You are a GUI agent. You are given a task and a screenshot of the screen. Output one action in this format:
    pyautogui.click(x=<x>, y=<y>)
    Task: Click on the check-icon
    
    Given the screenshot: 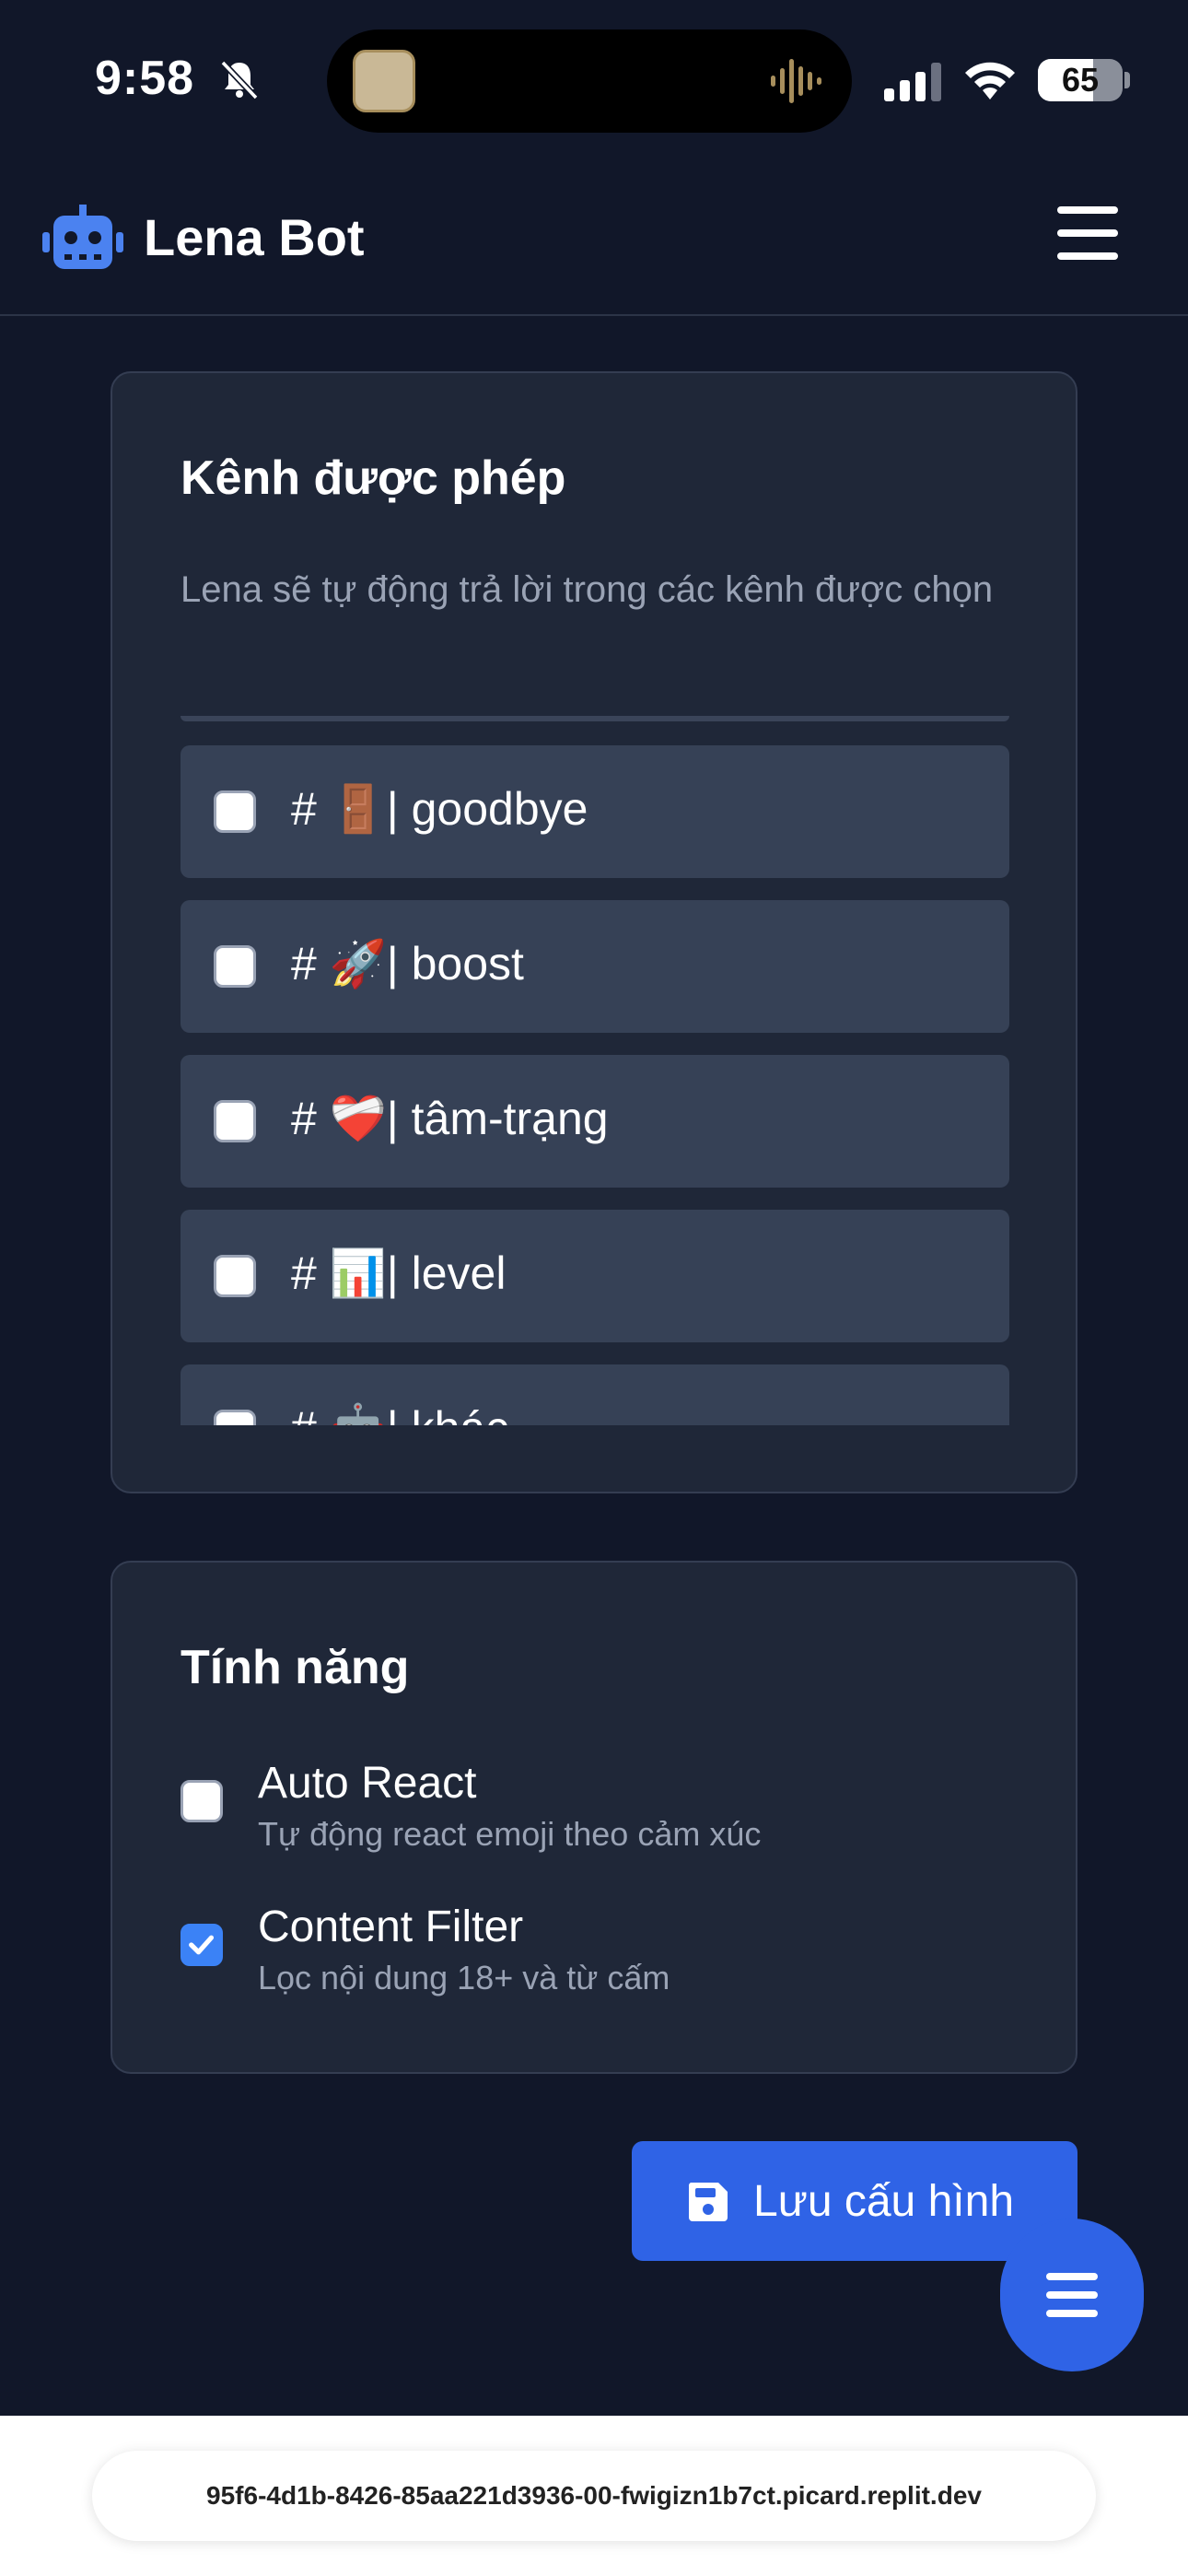 What is the action you would take?
    pyautogui.click(x=202, y=1945)
    